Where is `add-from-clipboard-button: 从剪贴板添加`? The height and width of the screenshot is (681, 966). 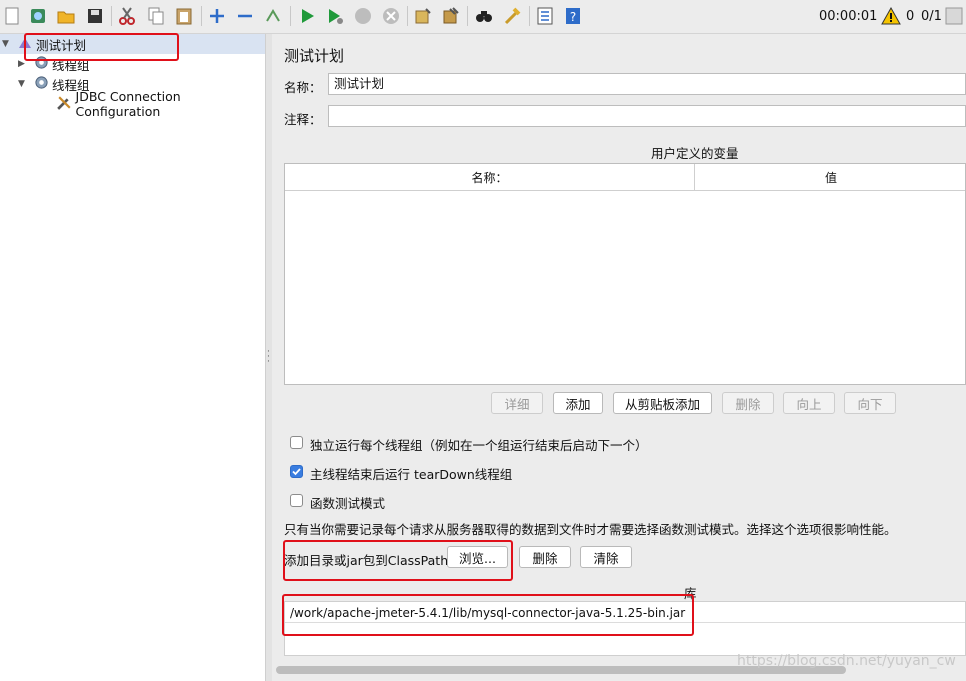 add-from-clipboard-button: 从剪贴板添加 is located at coordinates (662, 403).